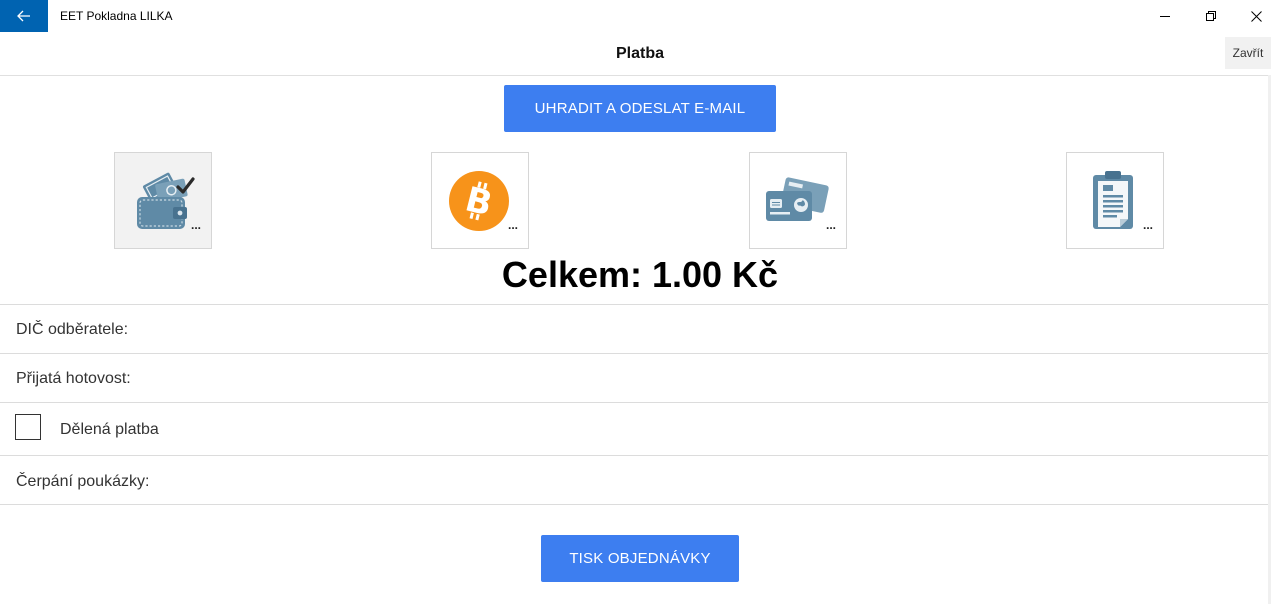 The height and width of the screenshot is (604, 1271). Describe the element at coordinates (109, 429) in the screenshot. I see `split-payment-label: Dělená platba` at that location.